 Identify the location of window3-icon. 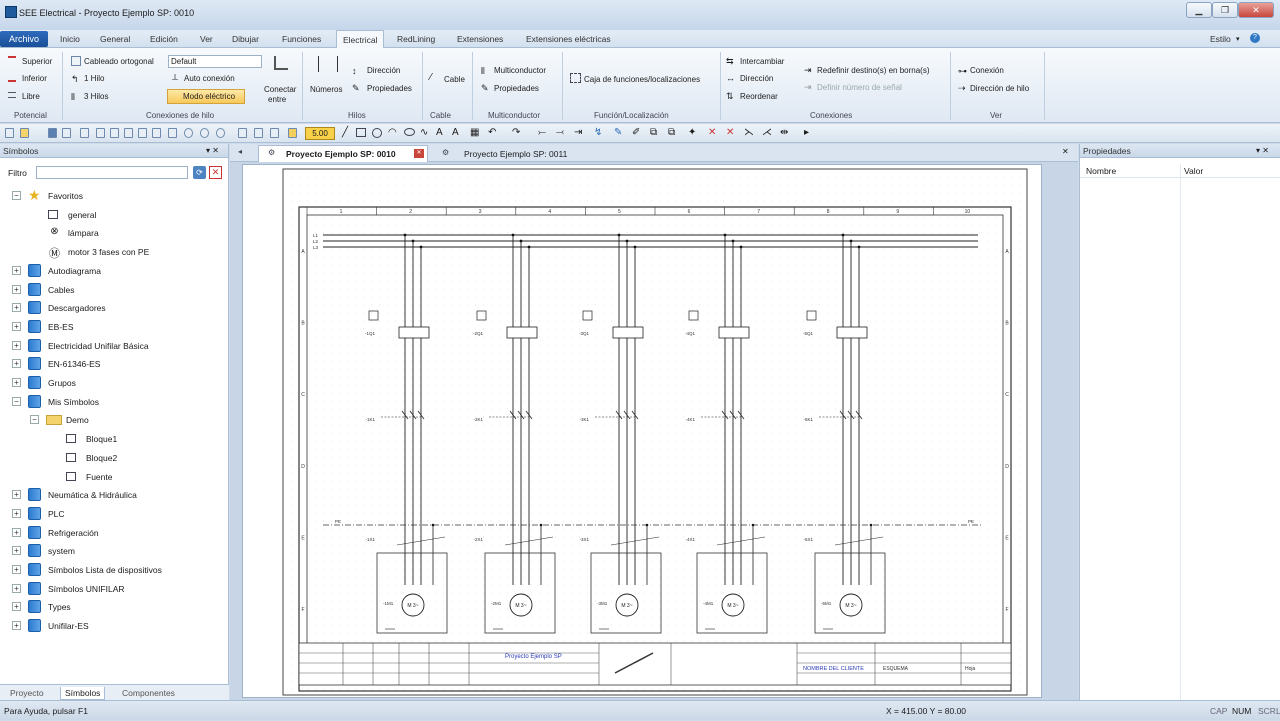
(156, 133).